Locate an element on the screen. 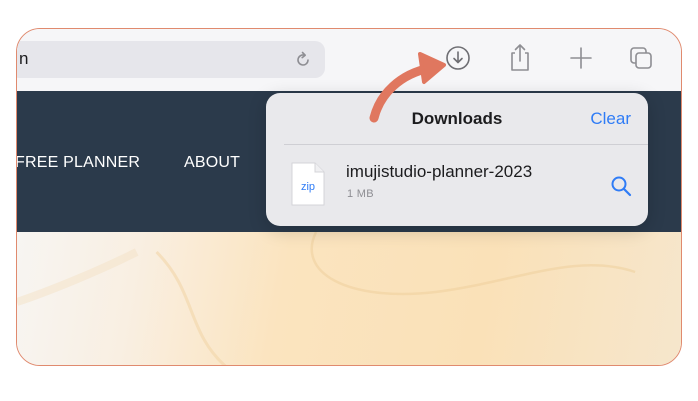 This screenshot has width=698, height=401. magnifying-glass-icon is located at coordinates (621, 186).